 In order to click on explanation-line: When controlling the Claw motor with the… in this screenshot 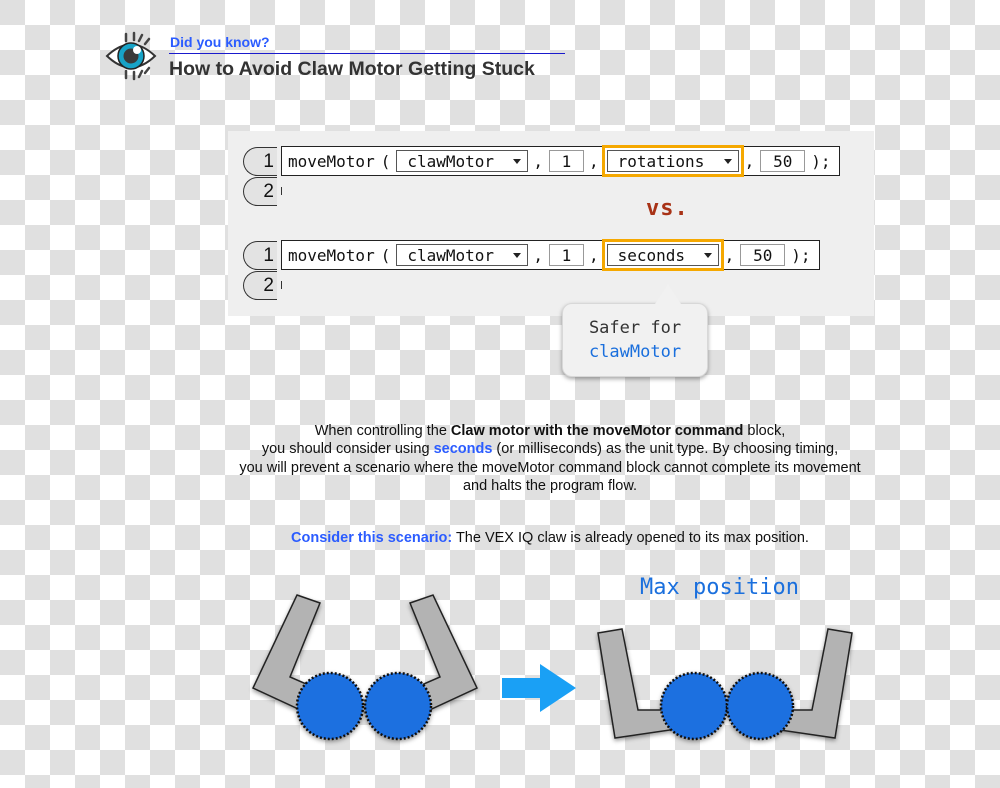, I will do `click(550, 431)`.